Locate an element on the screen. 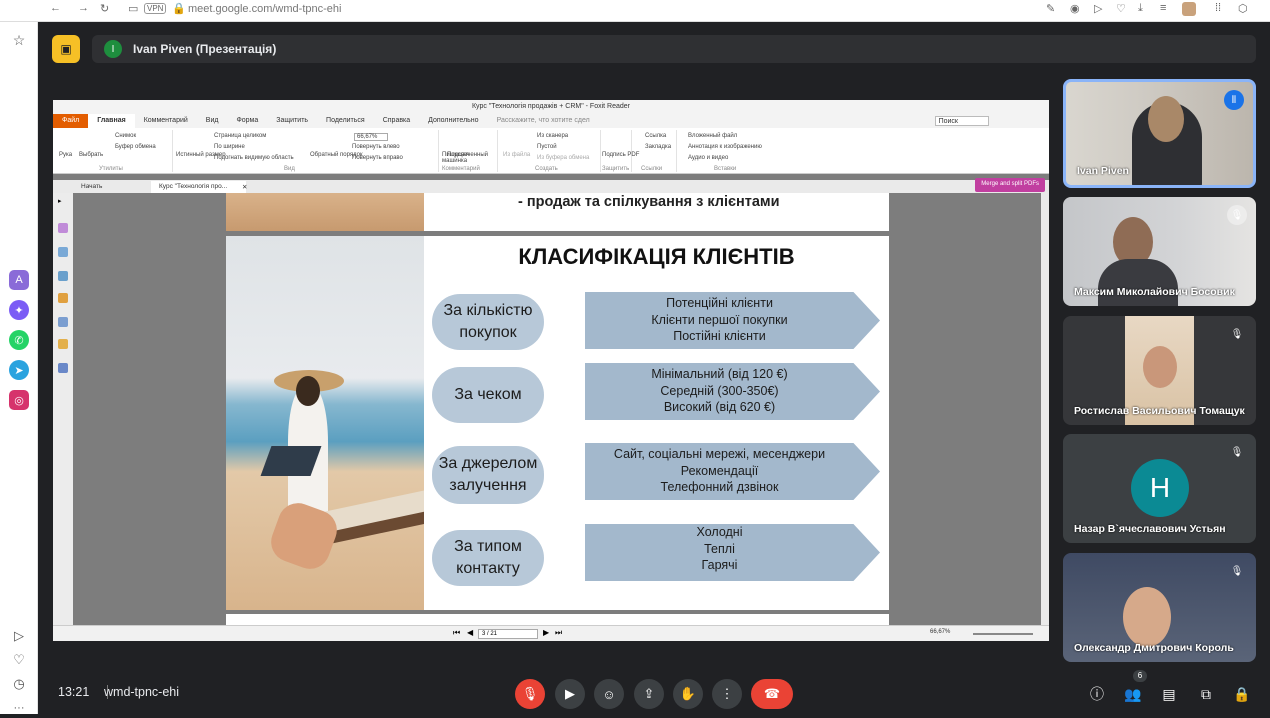 Image resolution: width=1270 pixels, height=718 pixels. audio-video-tool: Аудио и видео is located at coordinates (708, 158).